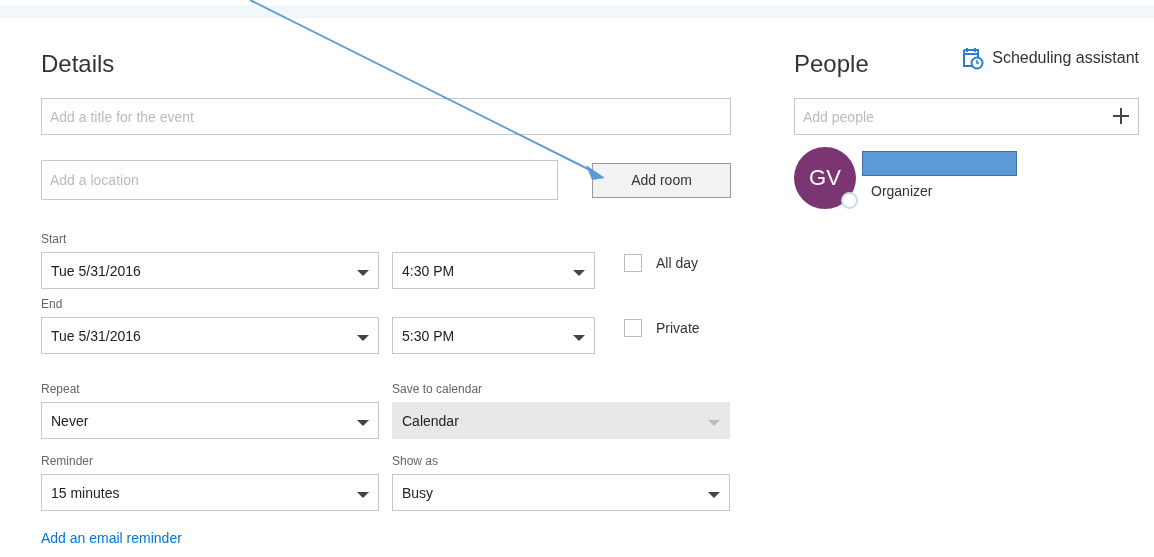  What do you see at coordinates (299, 180) in the screenshot?
I see `location-field: Add a location` at bounding box center [299, 180].